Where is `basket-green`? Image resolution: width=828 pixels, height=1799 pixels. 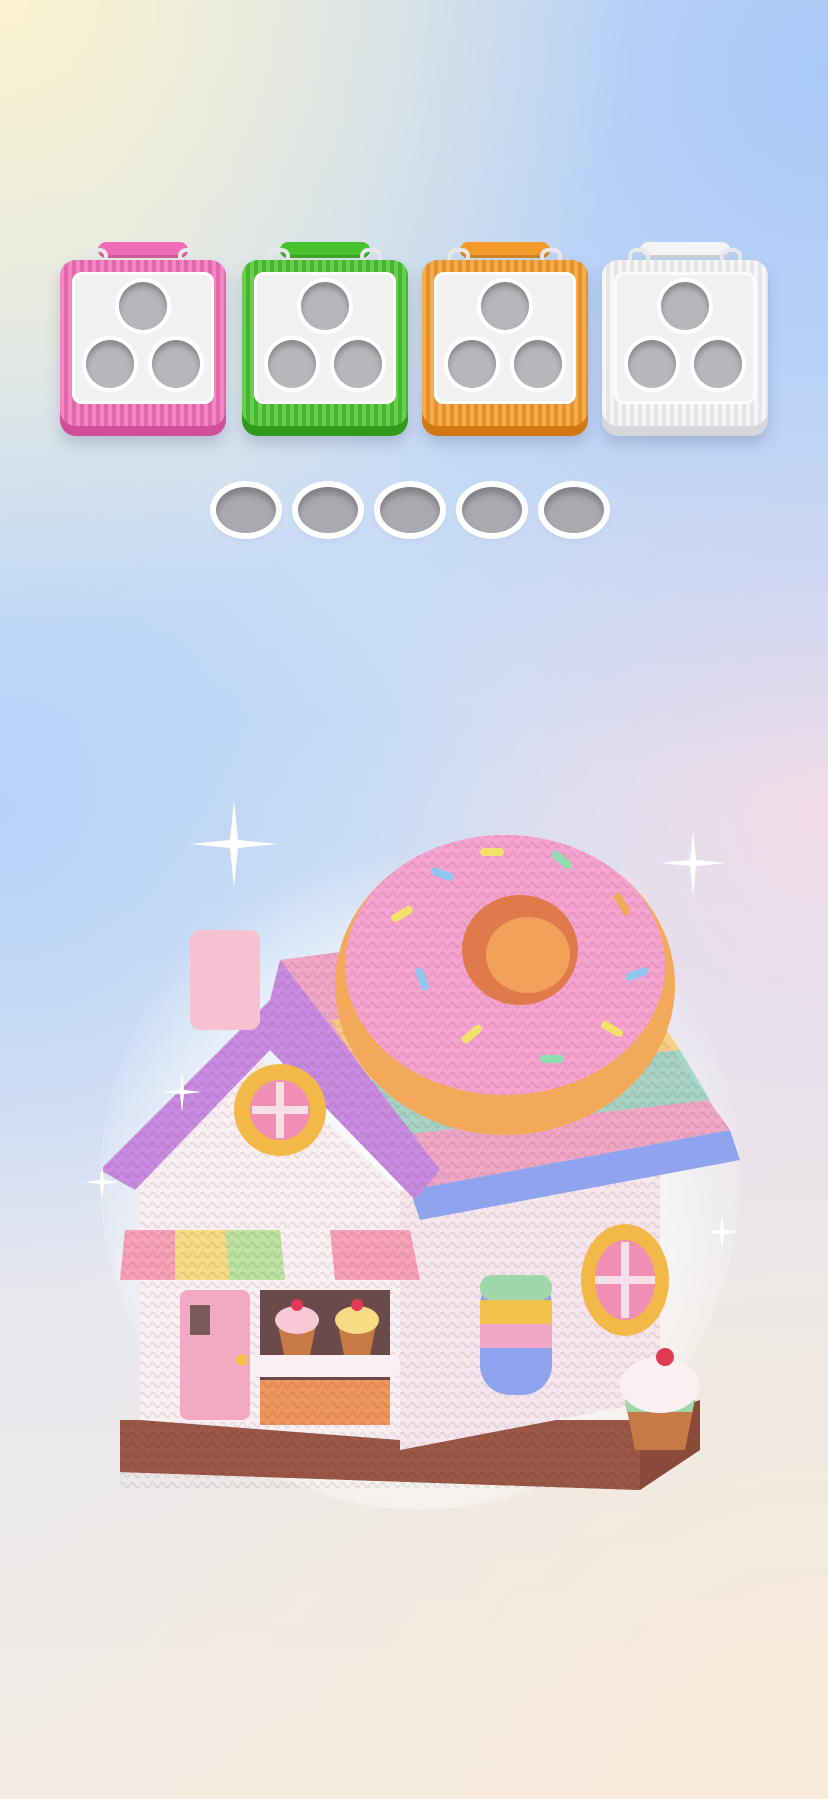 basket-green is located at coordinates (325, 340).